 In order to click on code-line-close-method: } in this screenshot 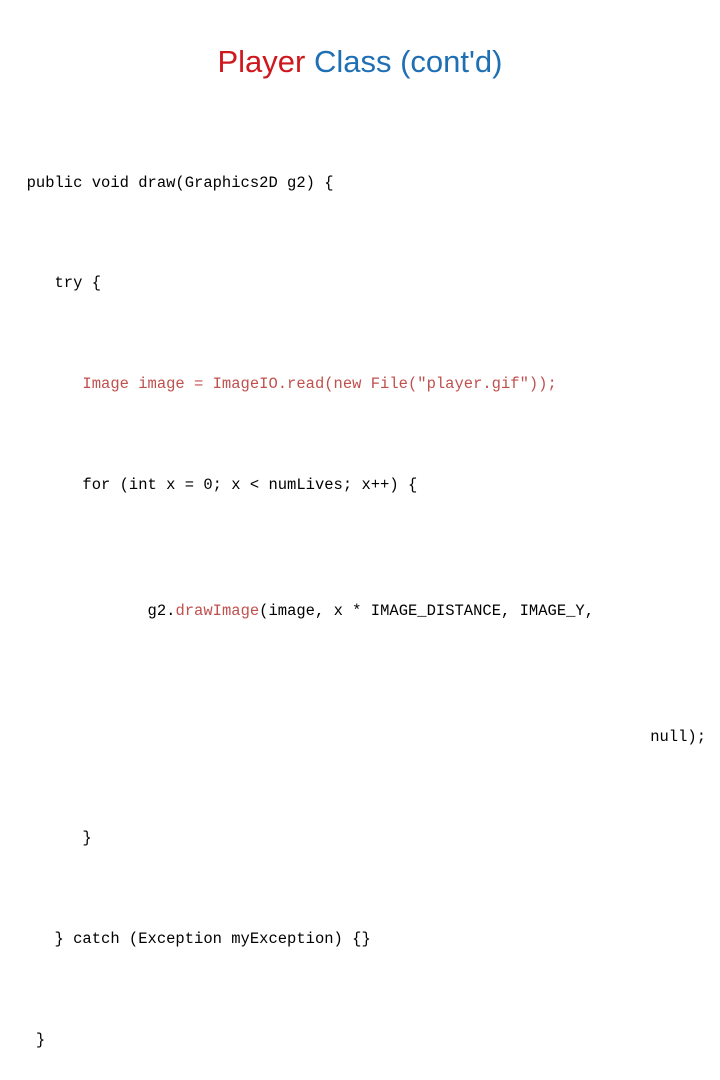, I will do `click(27, 1039)`.